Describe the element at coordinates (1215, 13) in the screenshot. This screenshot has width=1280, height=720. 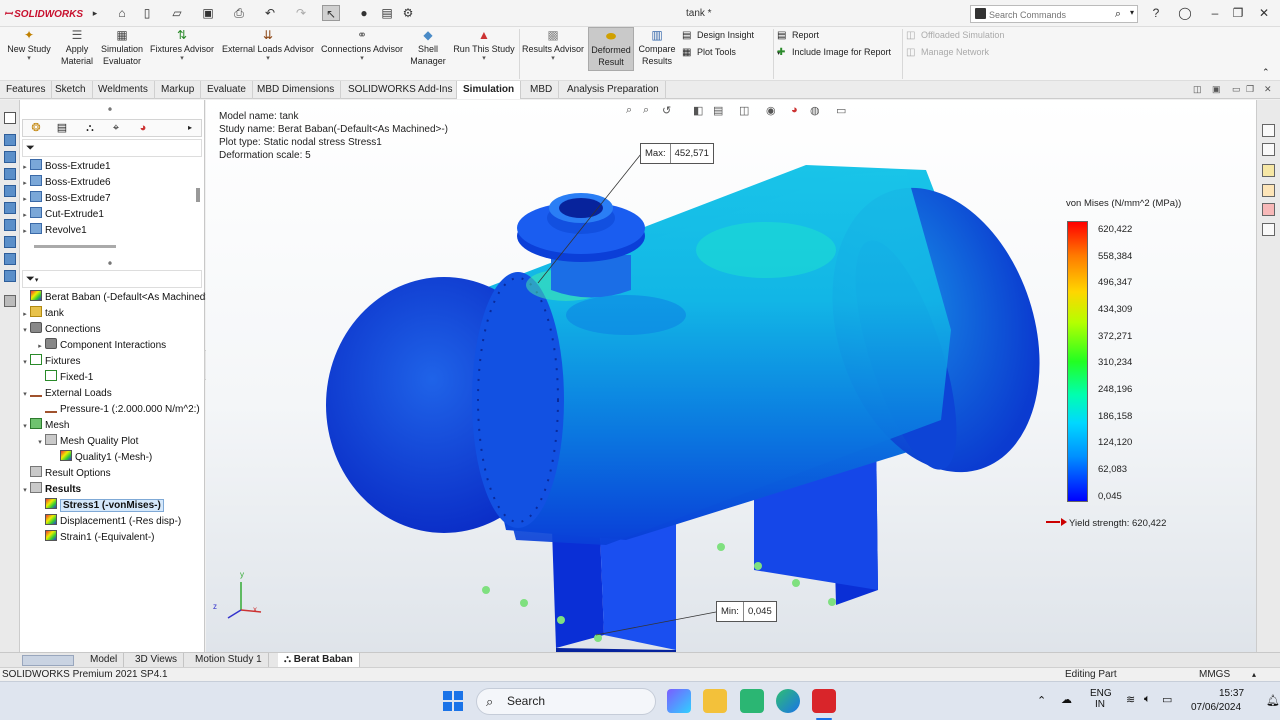
I see `minimize-icon: –` at that location.